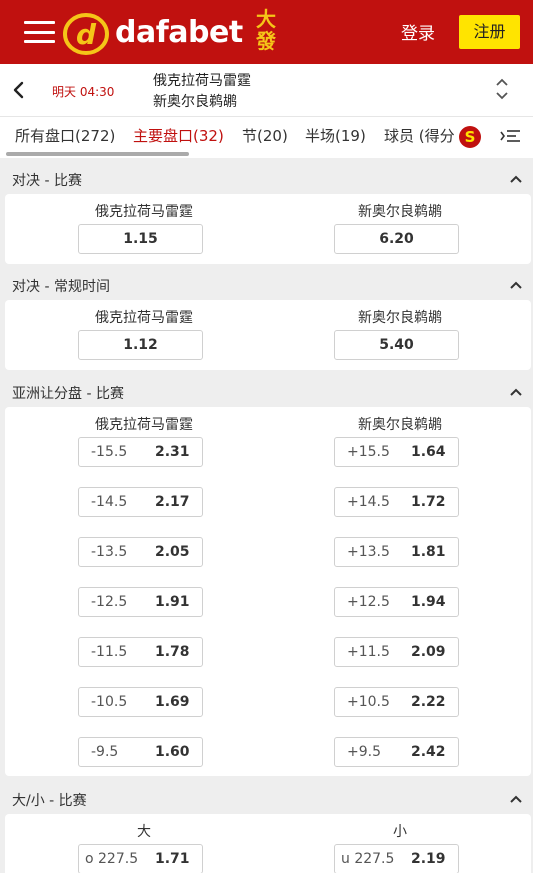 The image size is (533, 873). I want to click on handicap-odds-button: -12.5 1.91, so click(140, 602).